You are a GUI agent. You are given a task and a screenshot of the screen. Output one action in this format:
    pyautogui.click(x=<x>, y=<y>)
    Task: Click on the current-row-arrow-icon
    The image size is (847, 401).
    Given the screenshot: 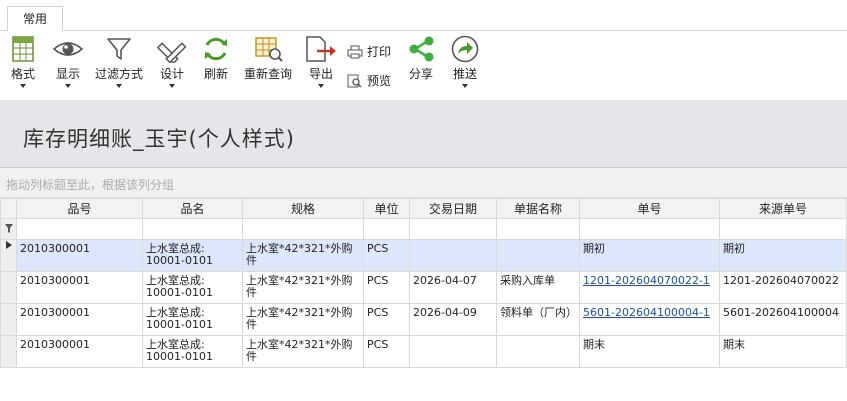 What is the action you would take?
    pyautogui.click(x=8, y=245)
    